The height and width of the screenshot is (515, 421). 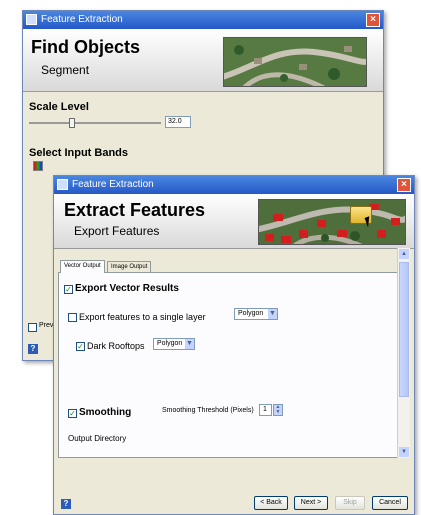 I want to click on output-directory-label: Output Directory, so click(x=97, y=438).